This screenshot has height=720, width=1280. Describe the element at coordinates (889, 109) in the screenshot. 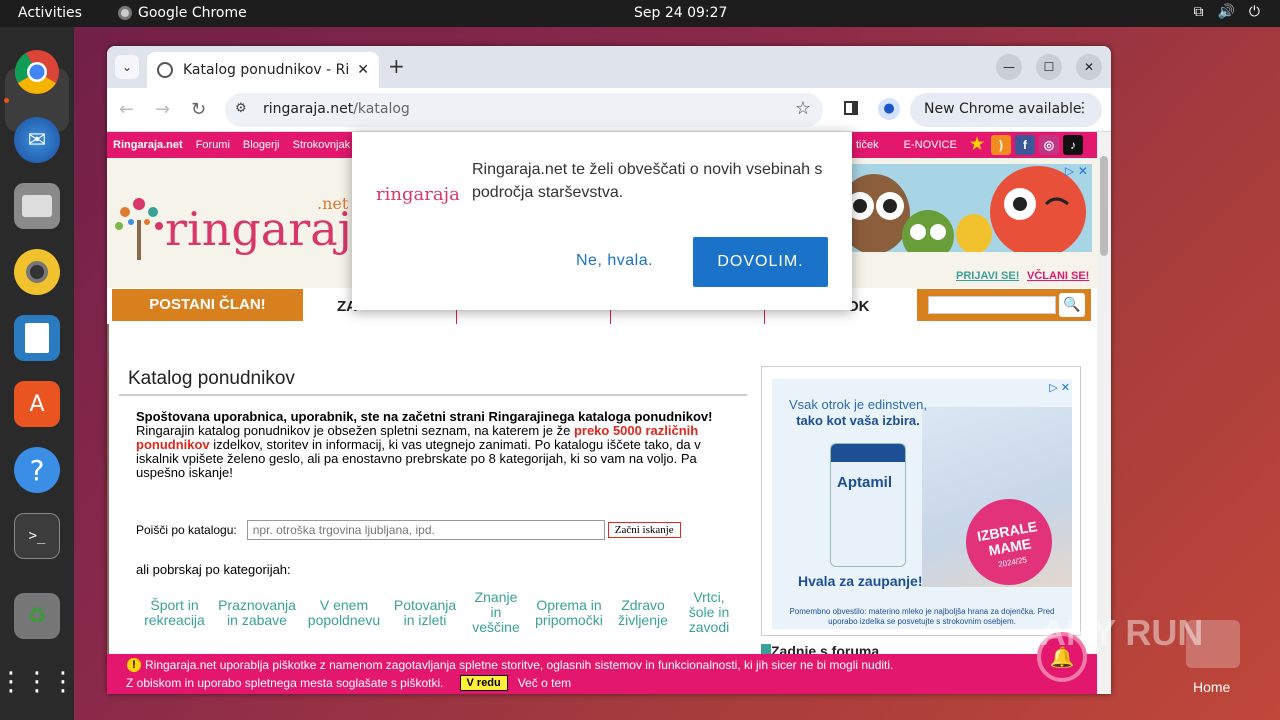

I see `profile-icon: ●` at that location.